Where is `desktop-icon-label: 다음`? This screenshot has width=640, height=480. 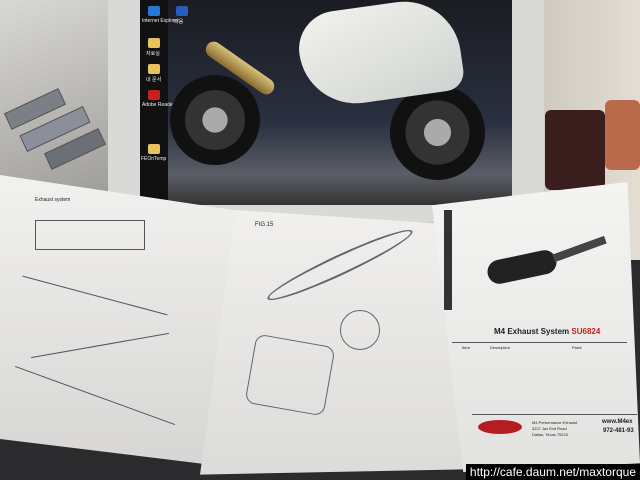
desktop-icon-label: 다음 is located at coordinates (179, 22).